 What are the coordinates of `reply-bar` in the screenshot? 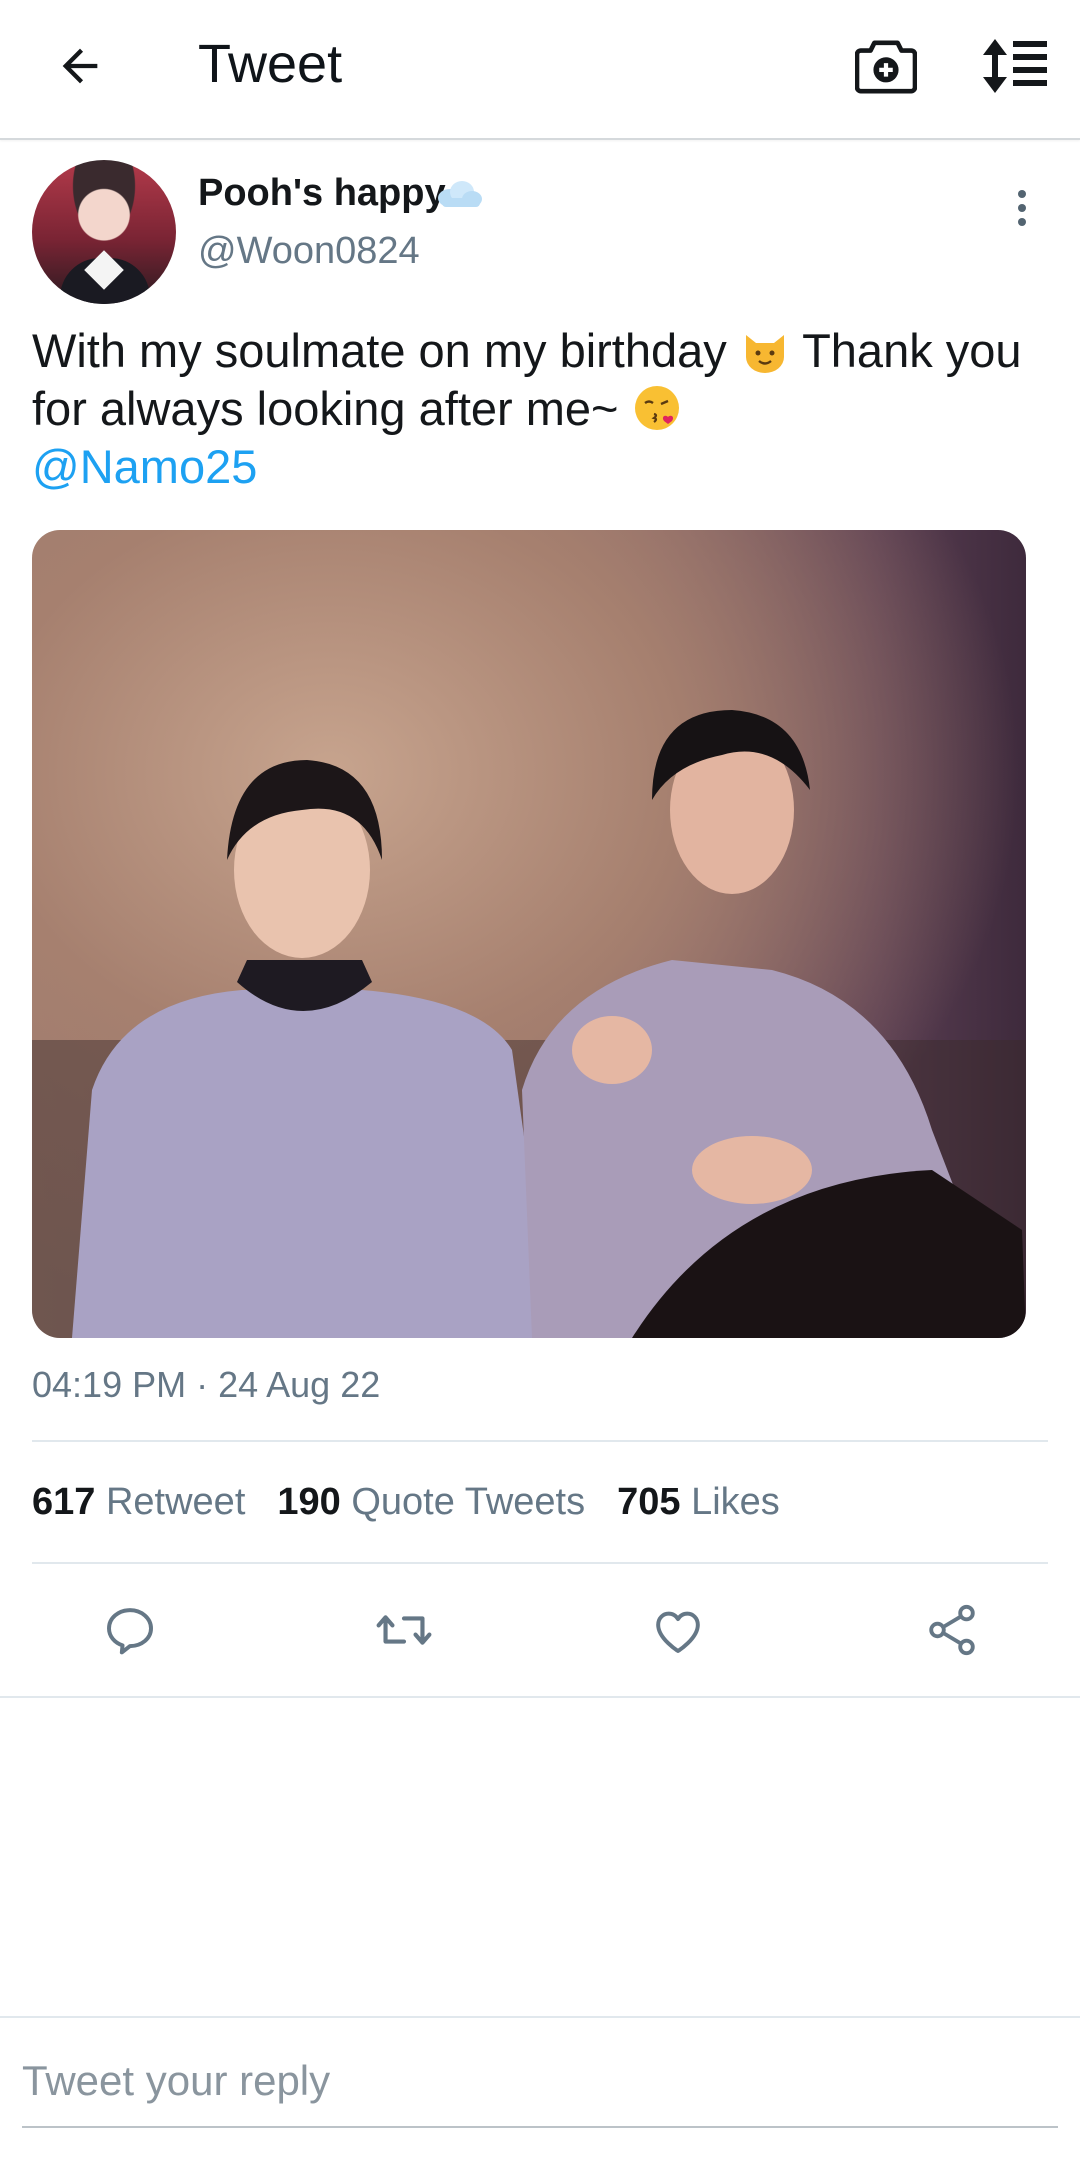 It's located at (540, 2083).